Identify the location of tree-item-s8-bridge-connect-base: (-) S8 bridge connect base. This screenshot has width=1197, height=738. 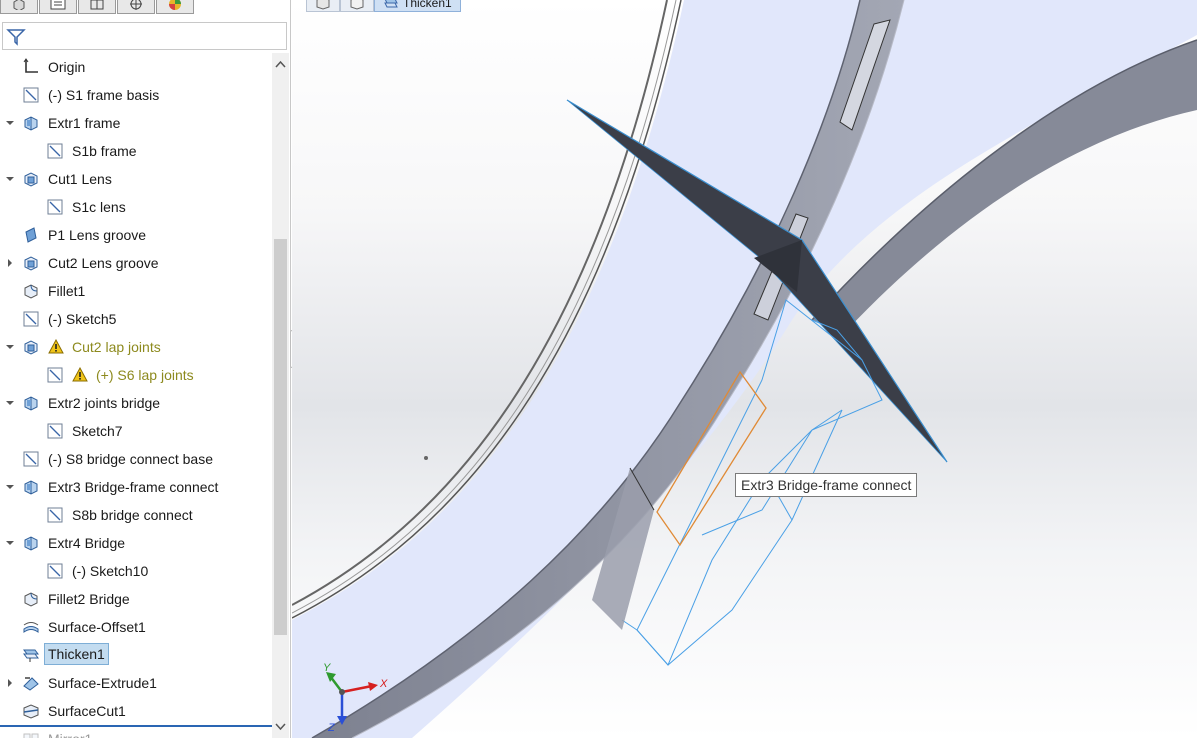
(136, 459).